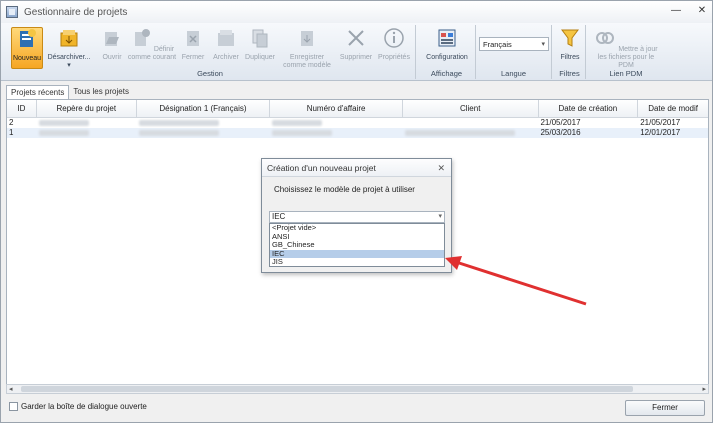 The height and width of the screenshot is (423, 713). What do you see at coordinates (513, 73) in the screenshot?
I see `langue-group-label: Langue` at bounding box center [513, 73].